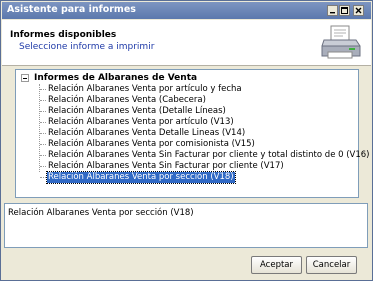  What do you see at coordinates (116, 78) in the screenshot?
I see `tree-root-label: Informes de Albaranes de Venta` at bounding box center [116, 78].